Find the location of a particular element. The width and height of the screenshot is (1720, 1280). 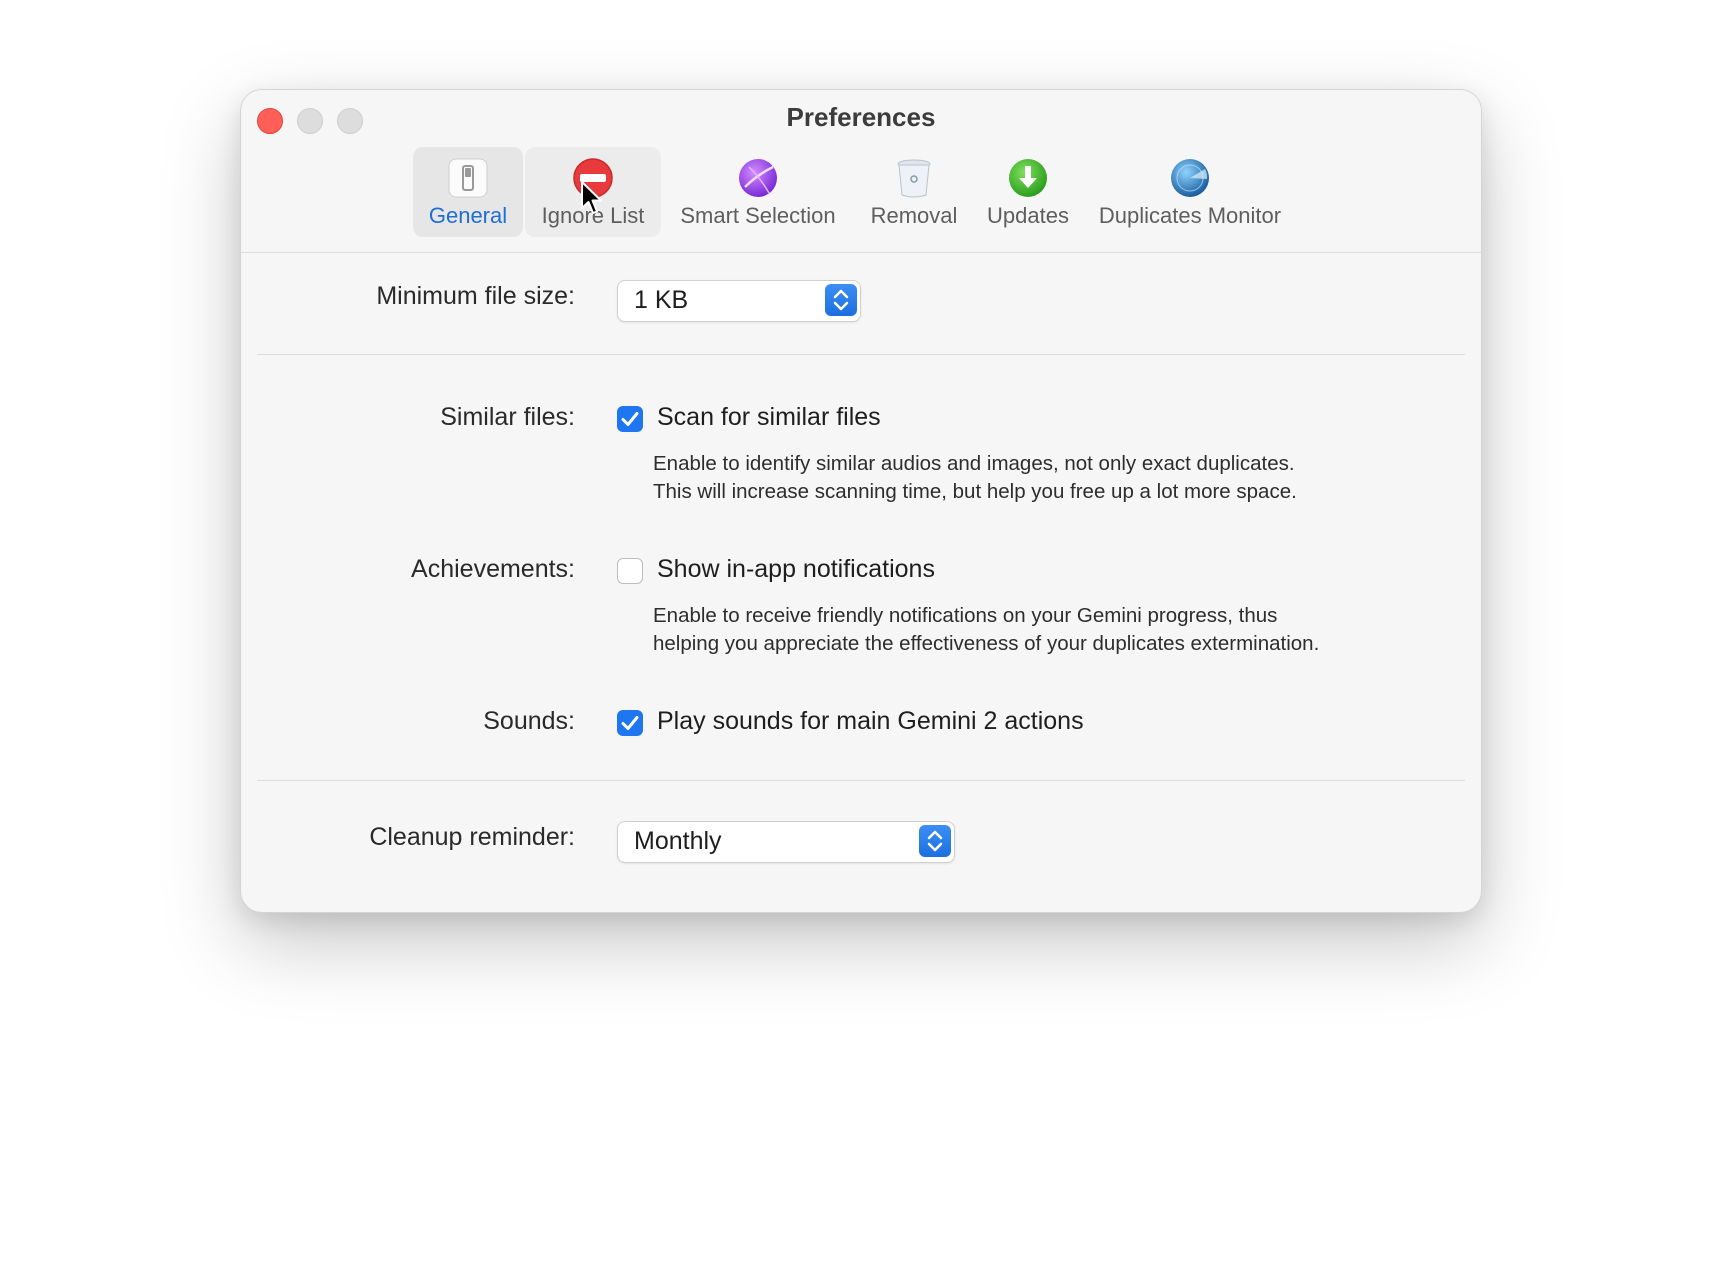

min-file-size-label: Minimum file size: is located at coordinates (475, 296).